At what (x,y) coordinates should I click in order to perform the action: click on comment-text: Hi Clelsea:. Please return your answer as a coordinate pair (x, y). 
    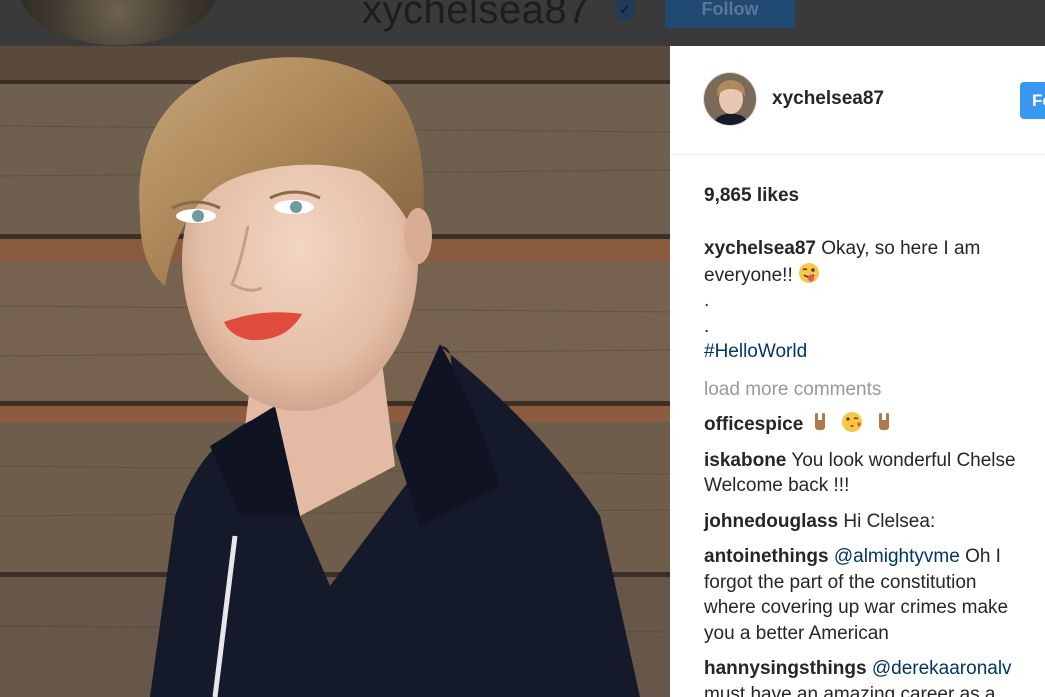
    Looking at the image, I should click on (889, 521).